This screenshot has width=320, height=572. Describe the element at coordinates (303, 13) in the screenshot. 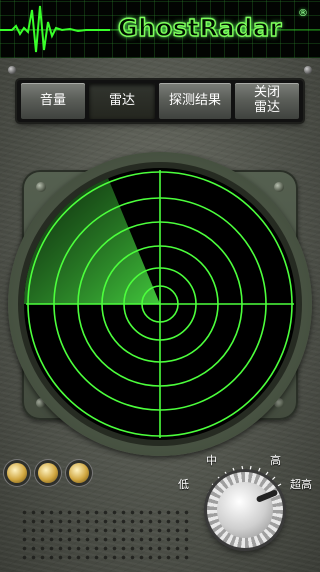

I see `registered-mark: ®` at that location.